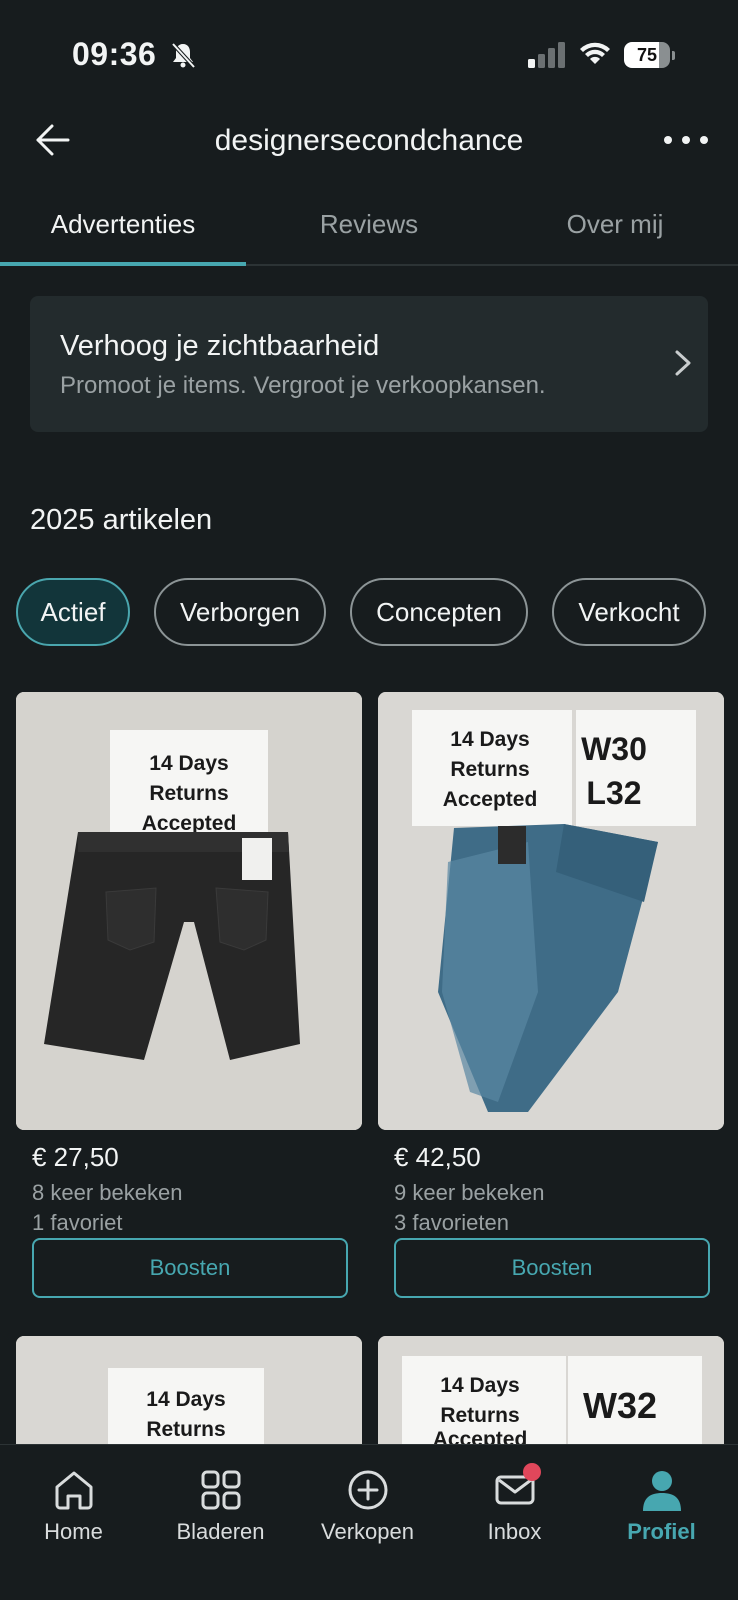 The width and height of the screenshot is (738, 1600). I want to click on bottom-navigation: Home Bladeren Verkopen Inbox Profiel, so click(369, 1522).